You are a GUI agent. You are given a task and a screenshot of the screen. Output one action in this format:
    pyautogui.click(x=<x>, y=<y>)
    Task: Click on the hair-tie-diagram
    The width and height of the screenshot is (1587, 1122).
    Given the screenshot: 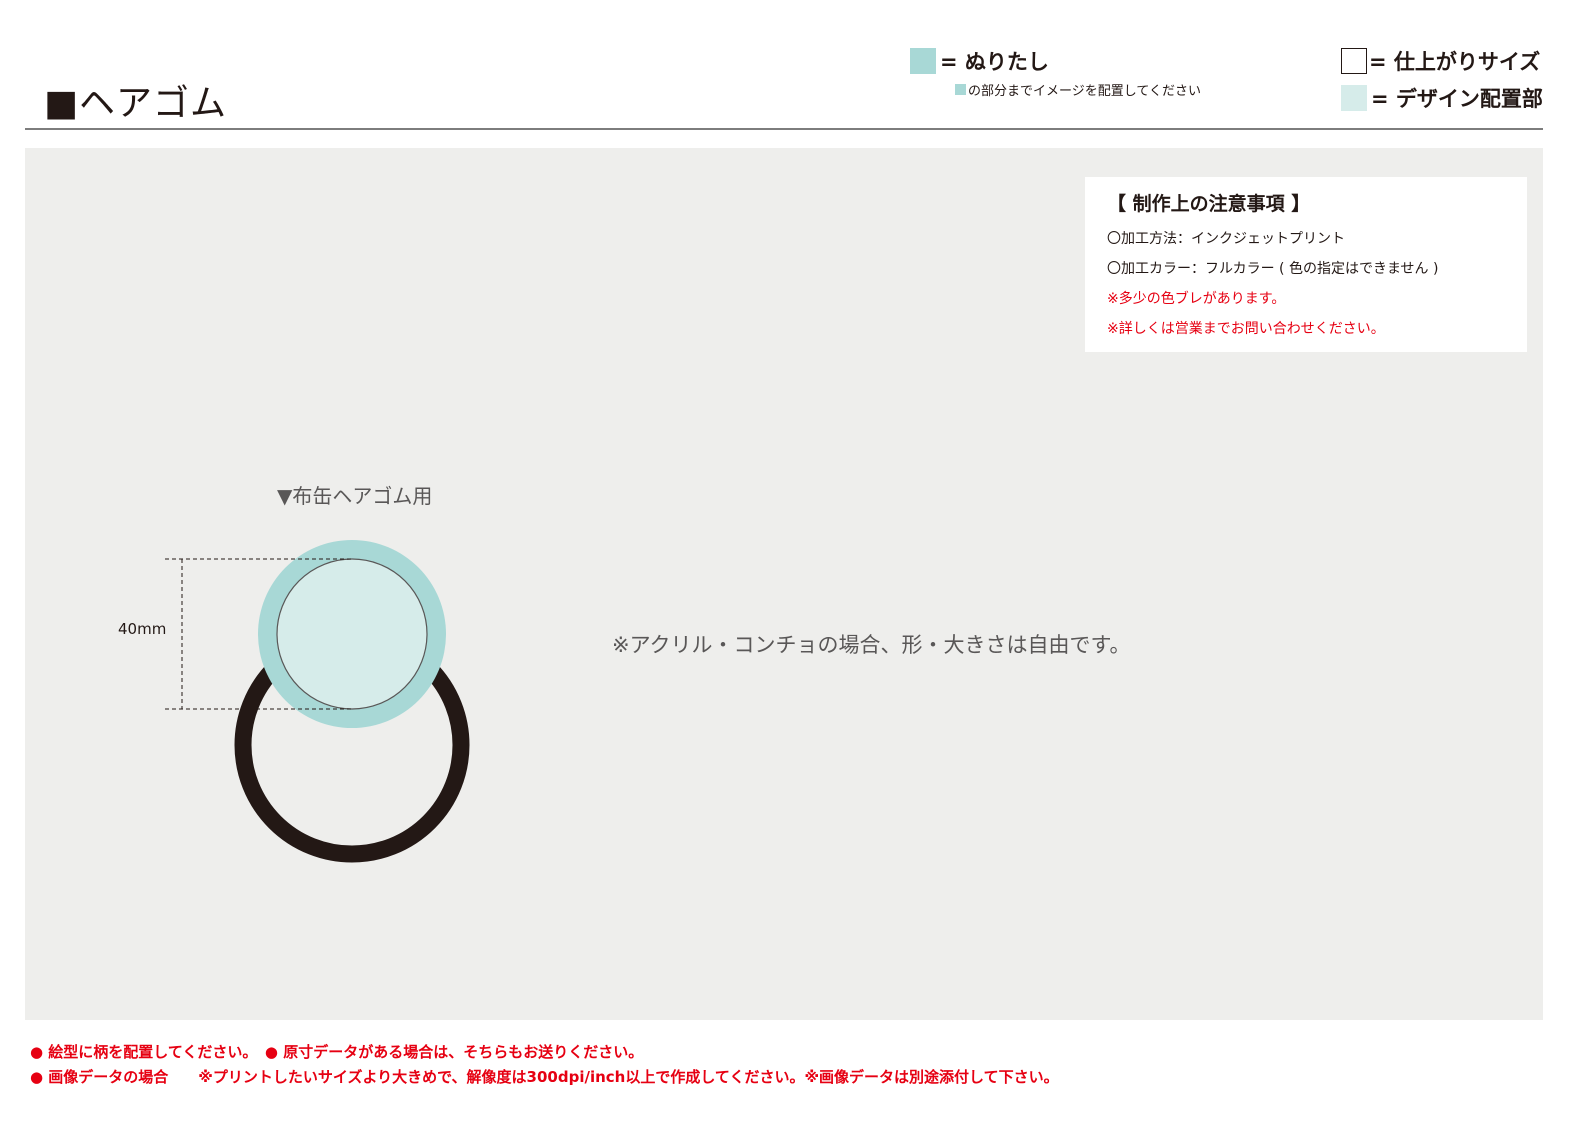 What is the action you would take?
    pyautogui.click(x=317, y=701)
    